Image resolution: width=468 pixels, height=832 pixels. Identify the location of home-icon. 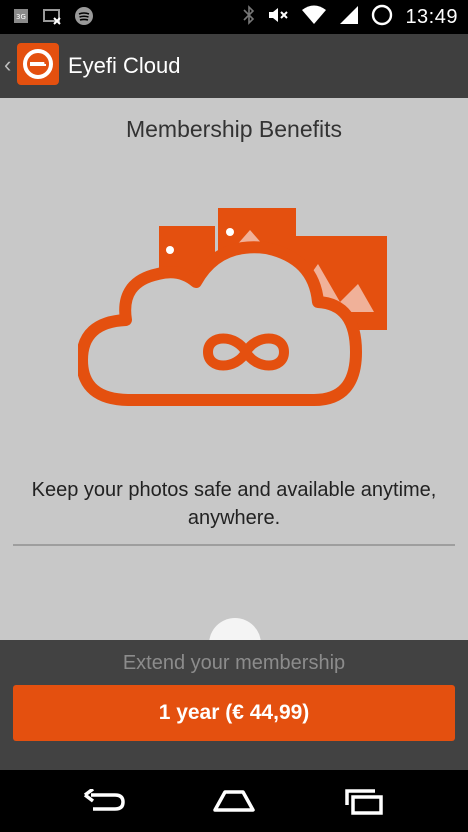
(234, 801).